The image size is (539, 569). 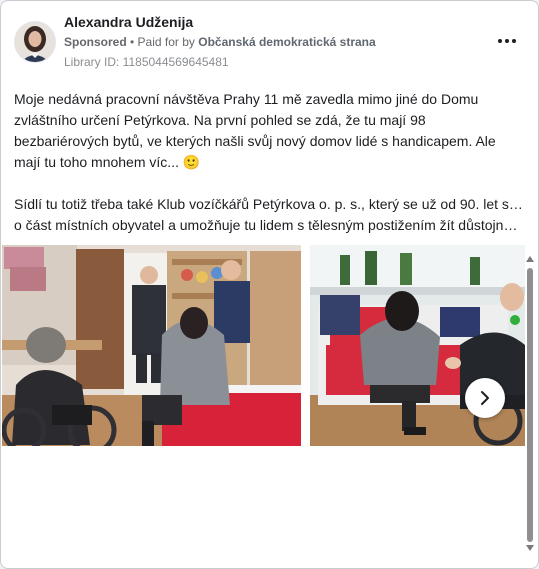 I want to click on avatar-photo, so click(x=35, y=42).